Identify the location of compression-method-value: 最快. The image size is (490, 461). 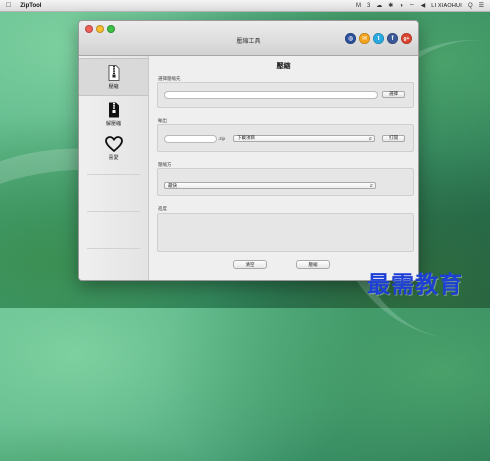
(172, 185).